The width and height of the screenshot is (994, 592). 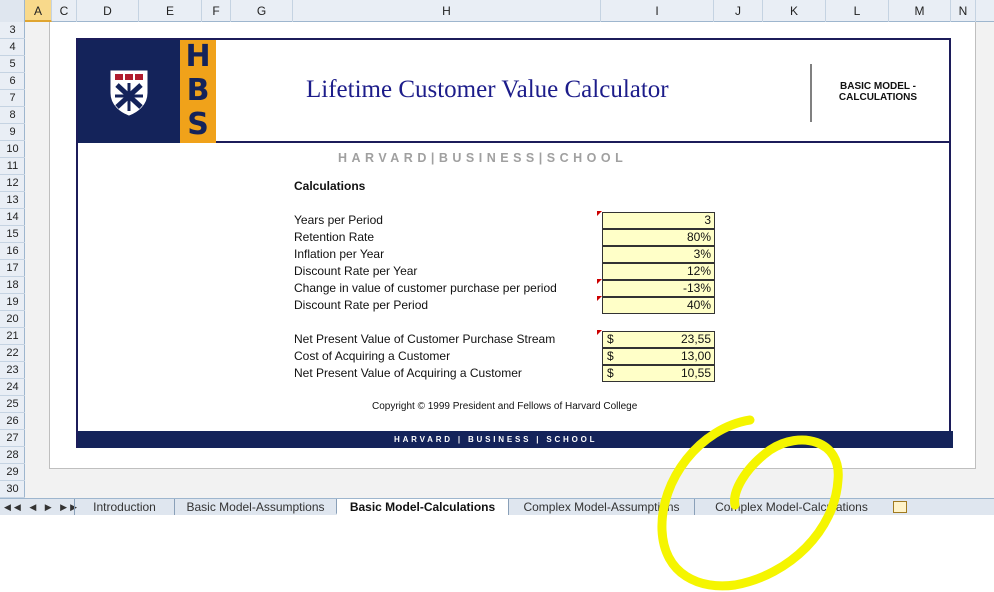 I want to click on calc-value-text: 3, so click(x=707, y=220).